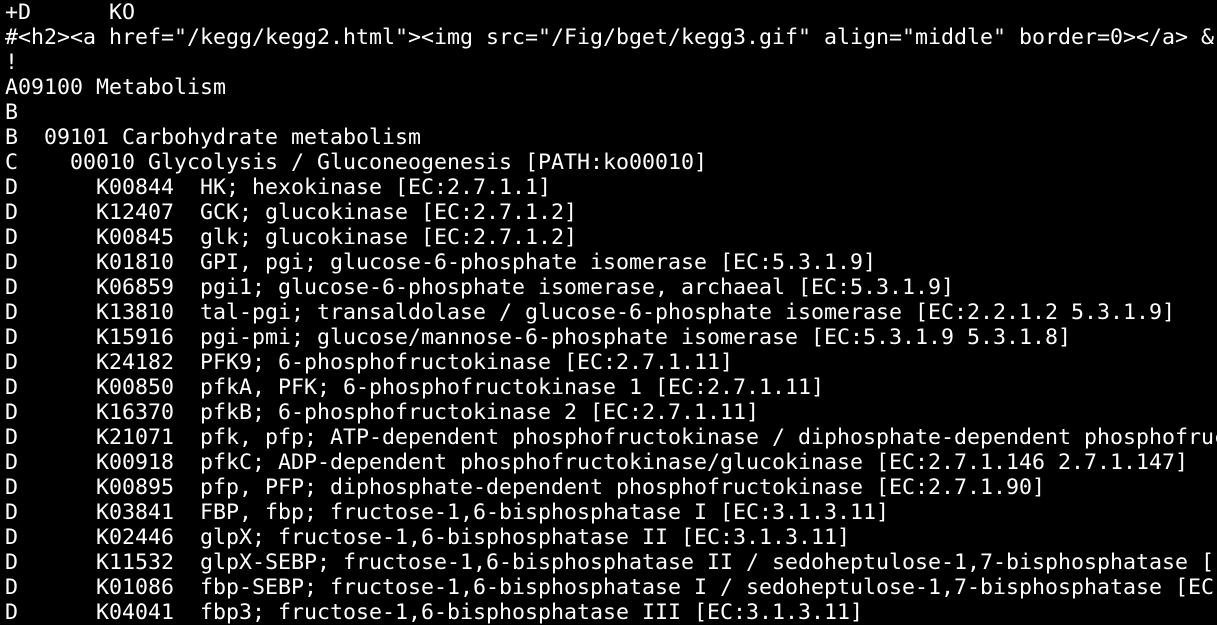 The height and width of the screenshot is (625, 1217). What do you see at coordinates (12, 62) in the screenshot?
I see `terminal-line: !` at bounding box center [12, 62].